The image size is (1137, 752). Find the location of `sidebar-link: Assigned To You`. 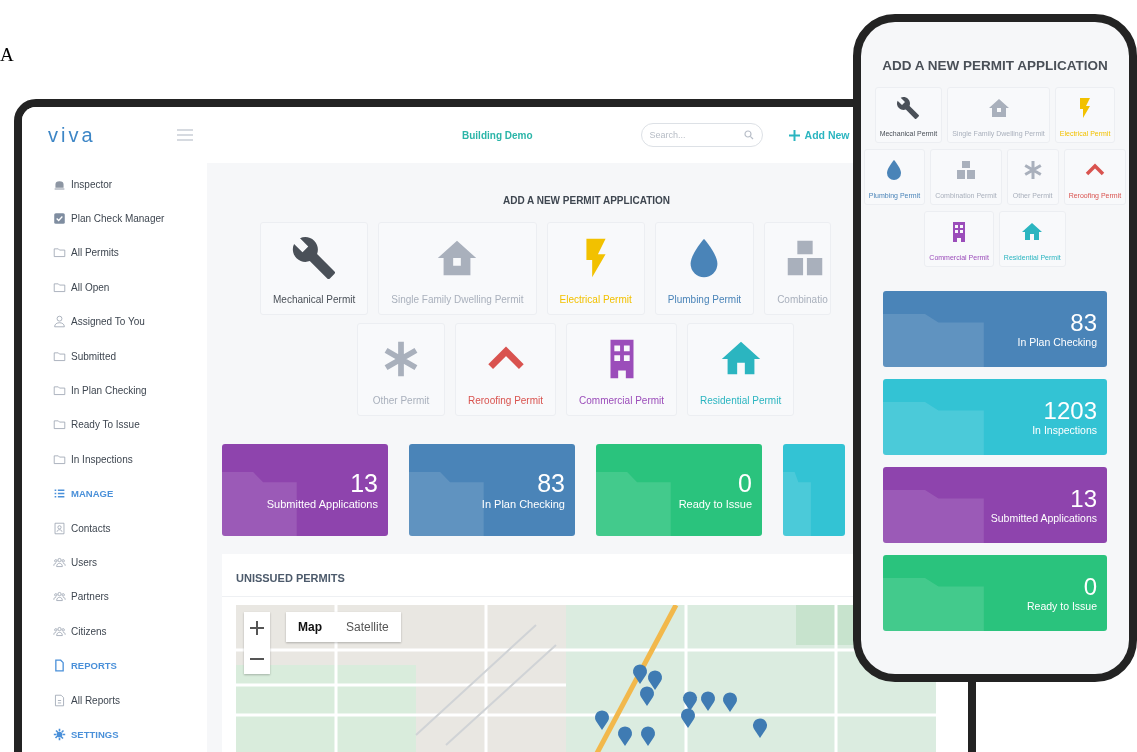

sidebar-link: Assigned To You is located at coordinates (130, 321).